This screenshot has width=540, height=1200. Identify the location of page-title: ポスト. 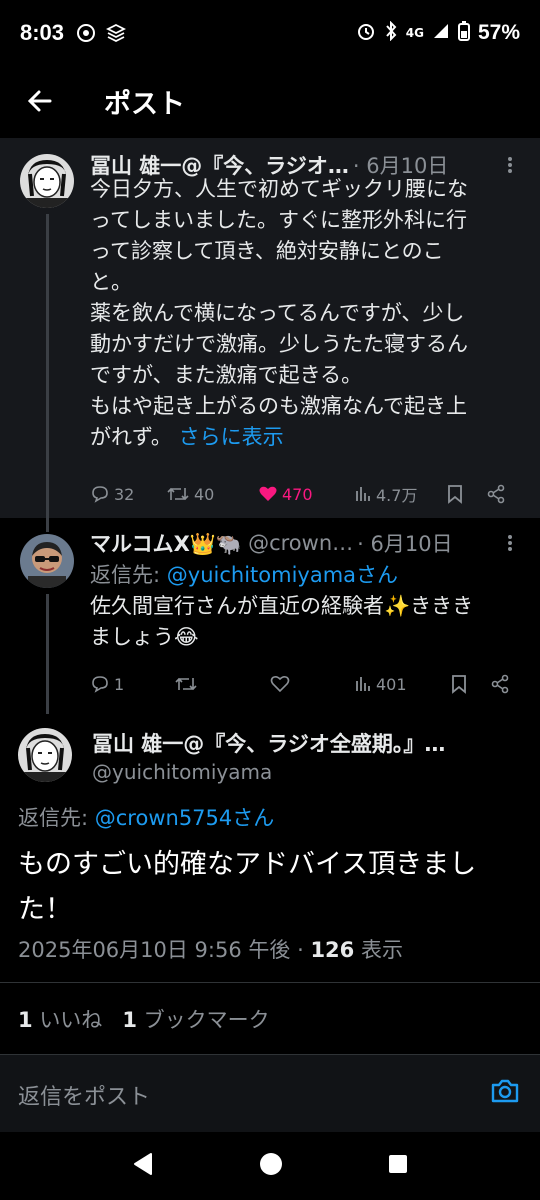
(144, 104).